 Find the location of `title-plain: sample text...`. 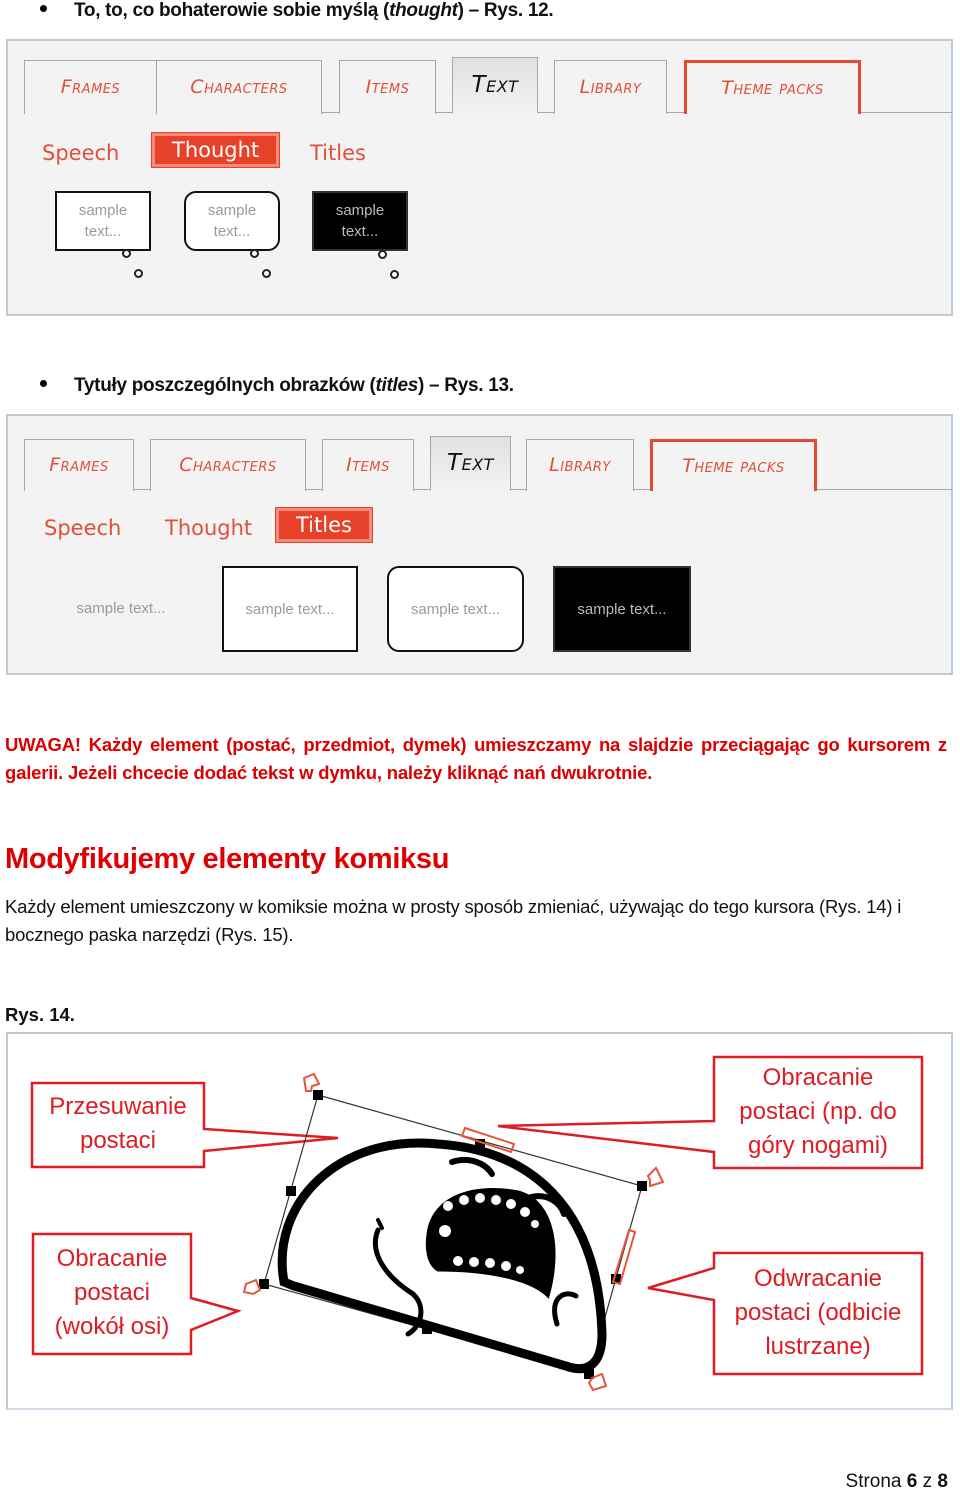

title-plain: sample text... is located at coordinates (121, 608).